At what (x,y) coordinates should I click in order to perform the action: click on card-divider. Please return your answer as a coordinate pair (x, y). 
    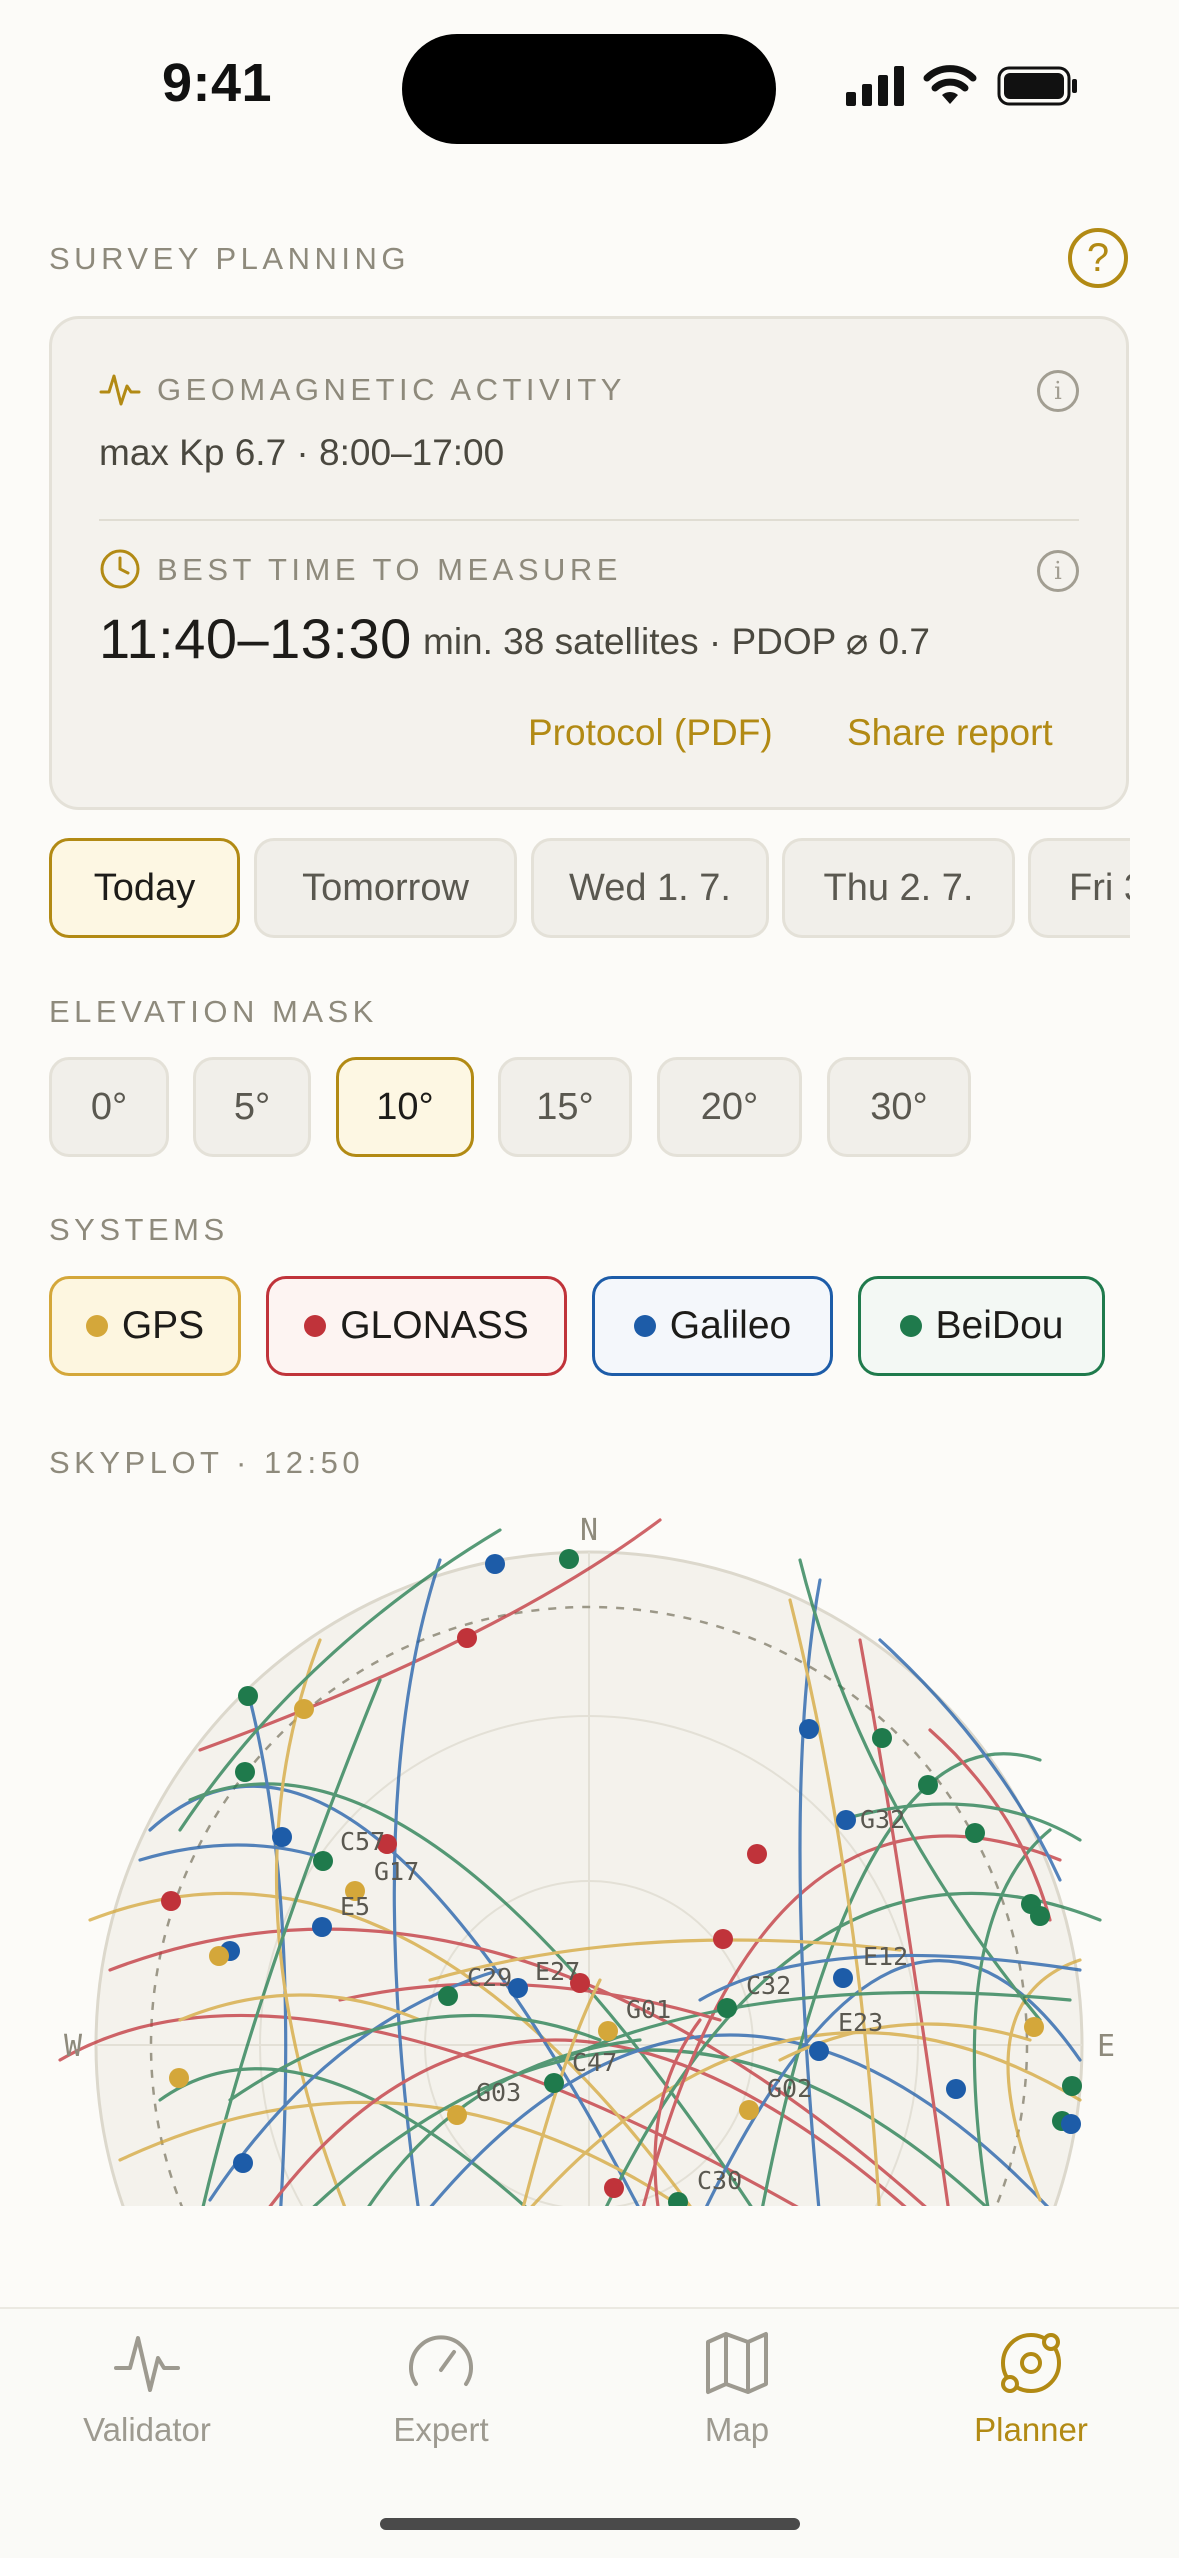
    Looking at the image, I should click on (589, 520).